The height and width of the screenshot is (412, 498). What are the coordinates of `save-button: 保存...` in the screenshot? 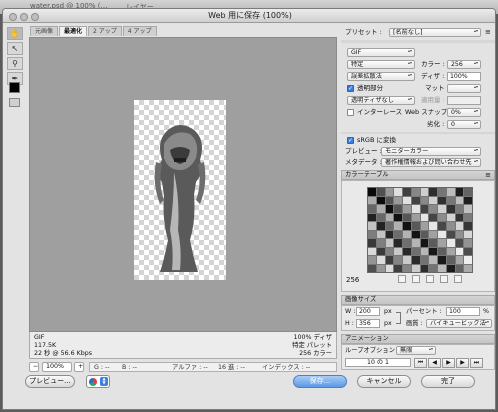 It's located at (320, 381).